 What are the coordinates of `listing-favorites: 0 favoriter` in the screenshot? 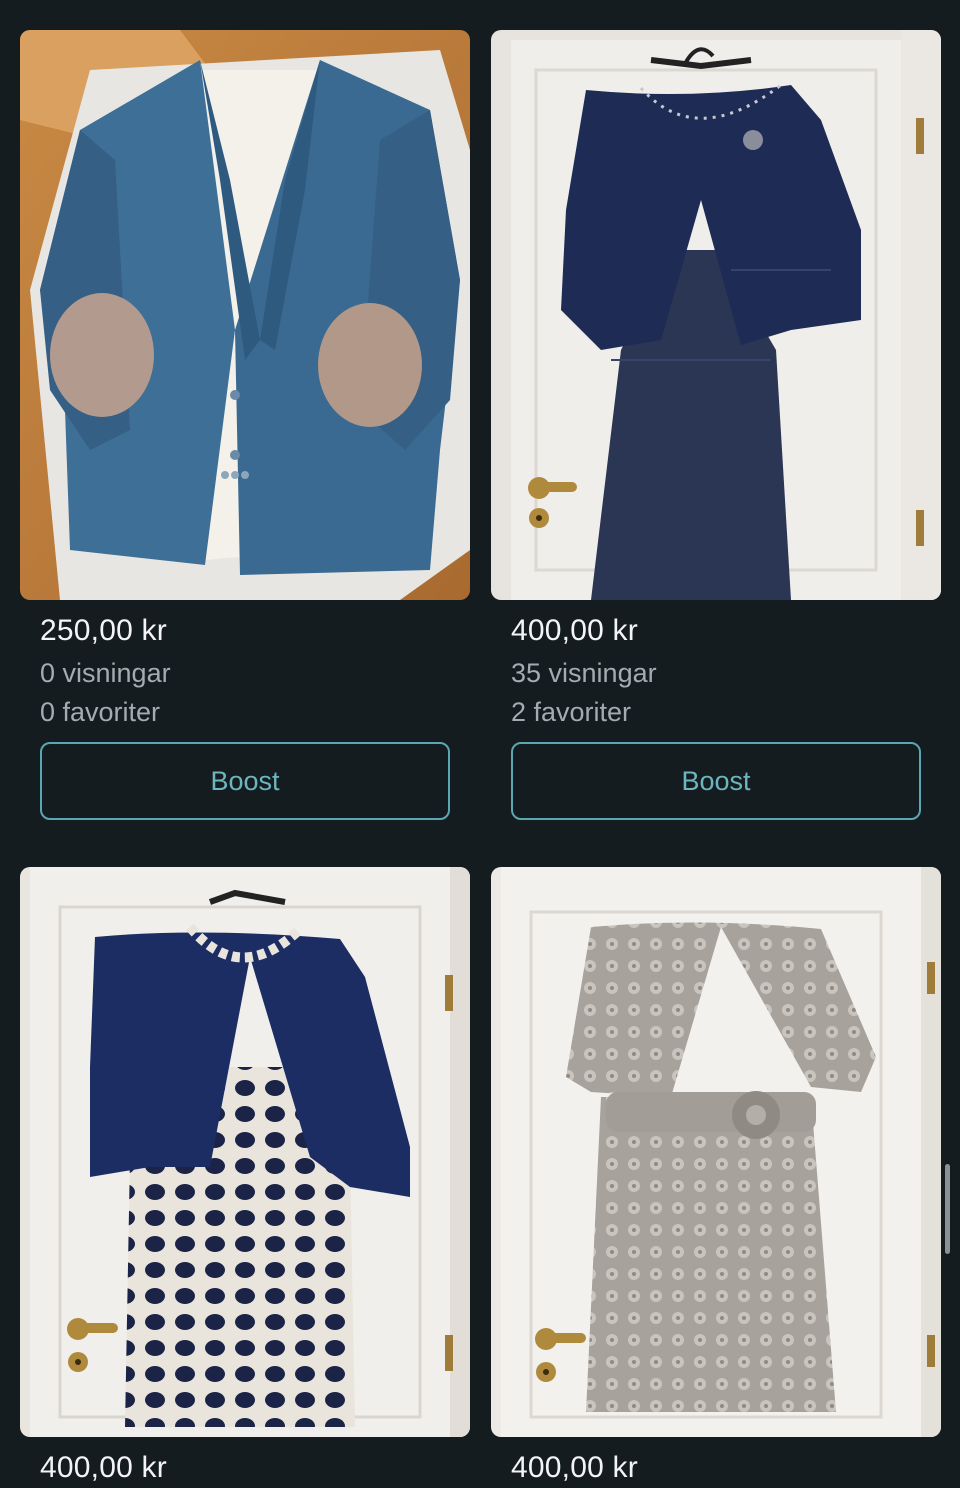 It's located at (100, 712).